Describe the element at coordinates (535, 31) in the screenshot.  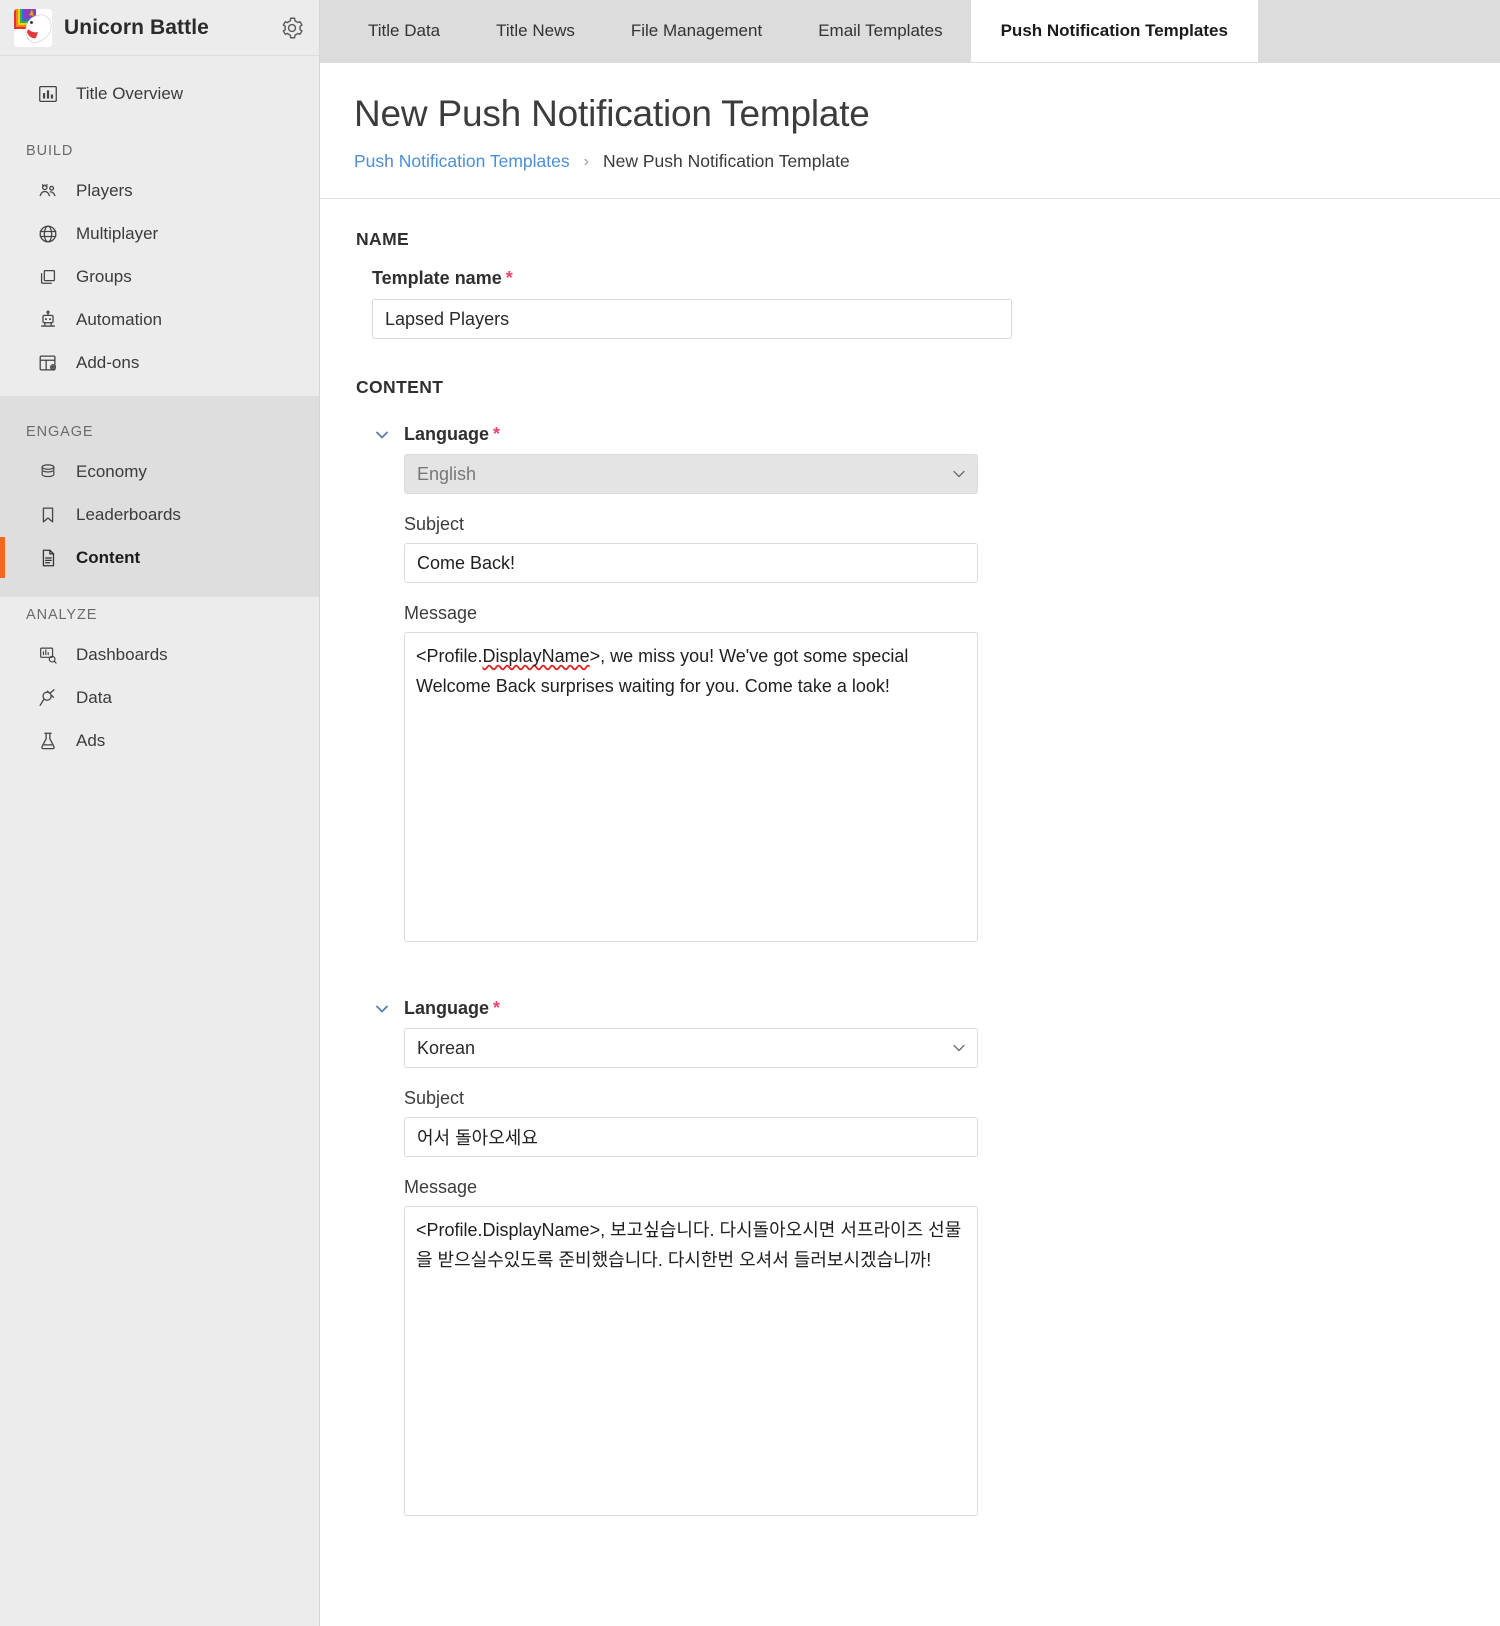
I see `tab-title-news: Title News` at that location.